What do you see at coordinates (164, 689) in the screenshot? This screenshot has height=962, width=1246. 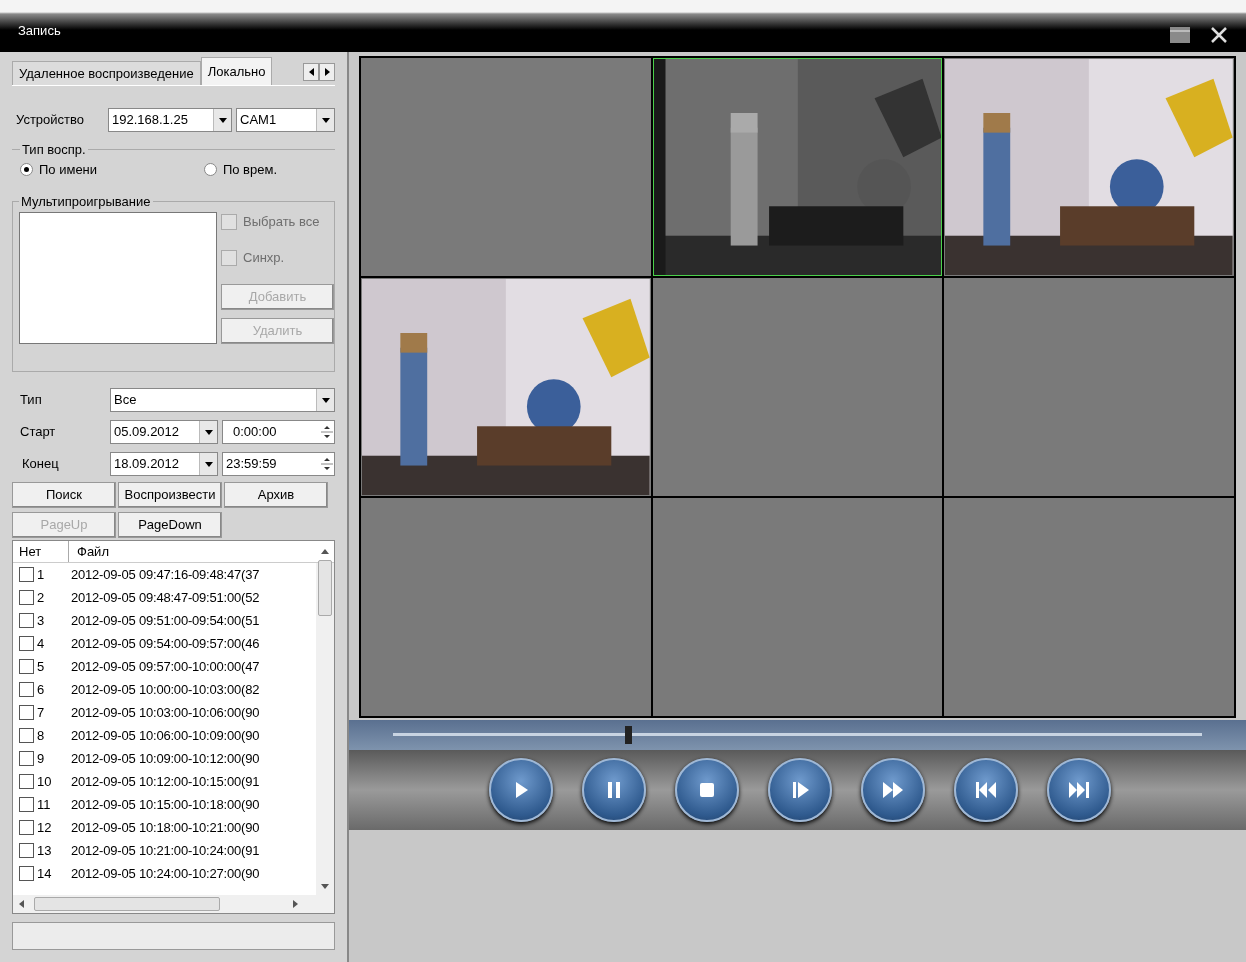 I see `file-row: 6 2012-09-05 10:00:00-10:03:00(82` at bounding box center [164, 689].